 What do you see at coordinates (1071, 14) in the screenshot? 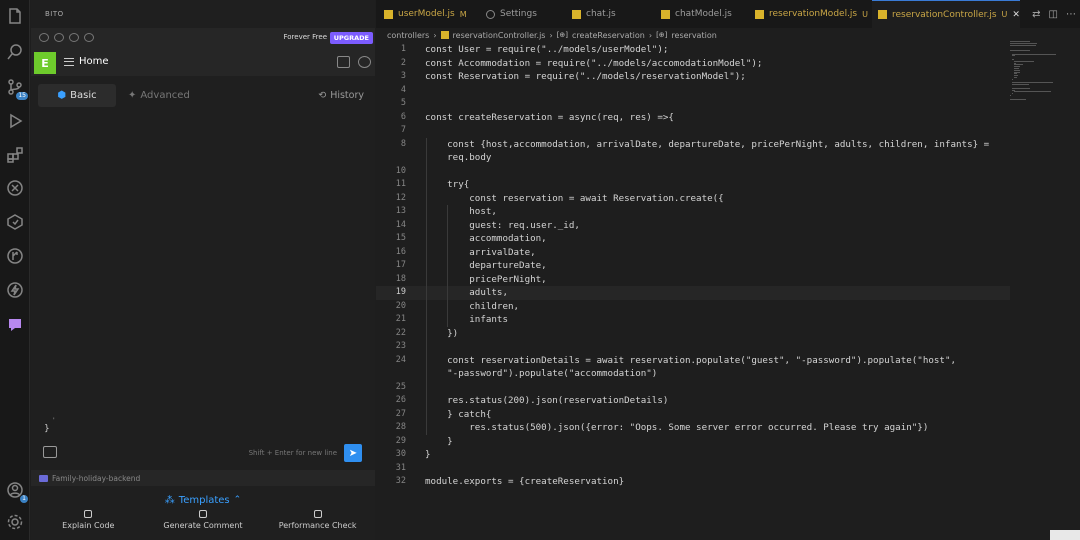
I see `more-icon: ⋯` at bounding box center [1071, 14].